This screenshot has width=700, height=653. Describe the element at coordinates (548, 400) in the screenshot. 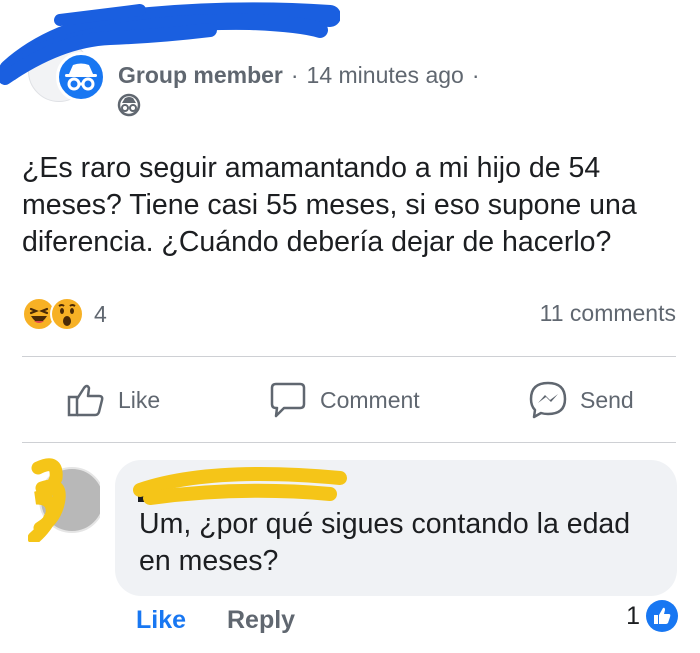

I see `messenger-icon` at that location.